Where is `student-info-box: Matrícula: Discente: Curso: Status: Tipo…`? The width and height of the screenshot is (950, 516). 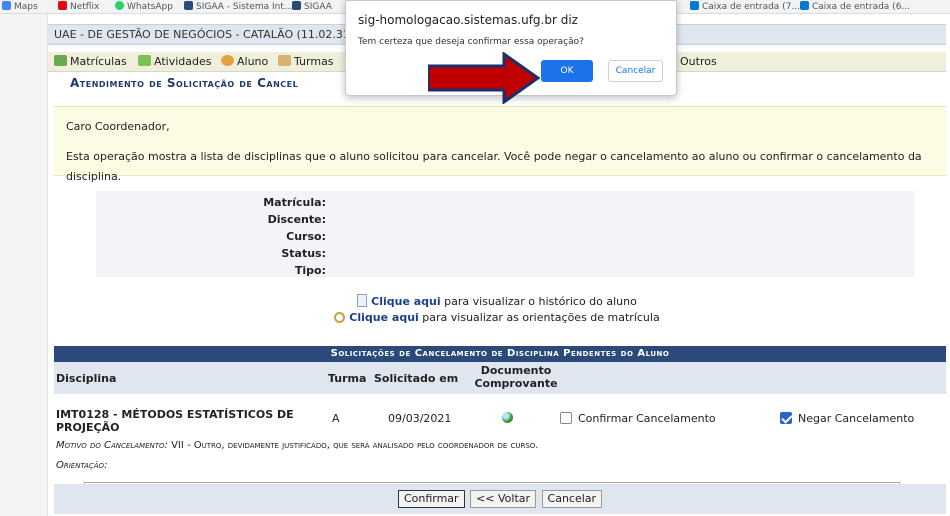 student-info-box: Matrícula: Discente: Curso: Status: Tipo… is located at coordinates (505, 234).